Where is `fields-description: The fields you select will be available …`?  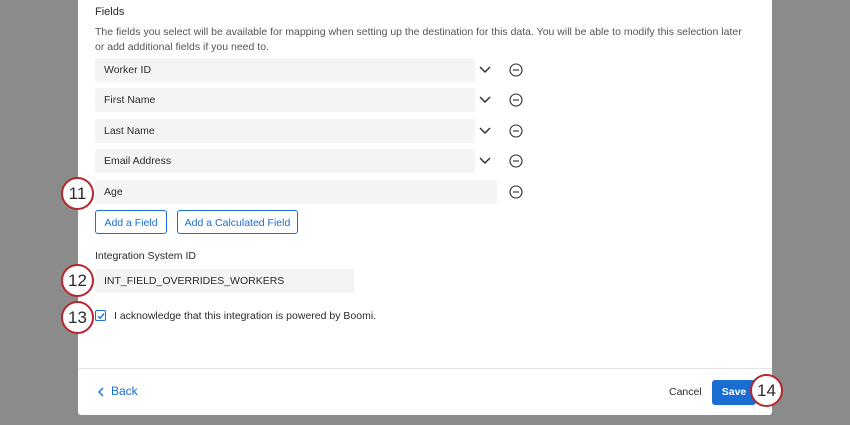
fields-description: The fields you select will be available … is located at coordinates (418, 39).